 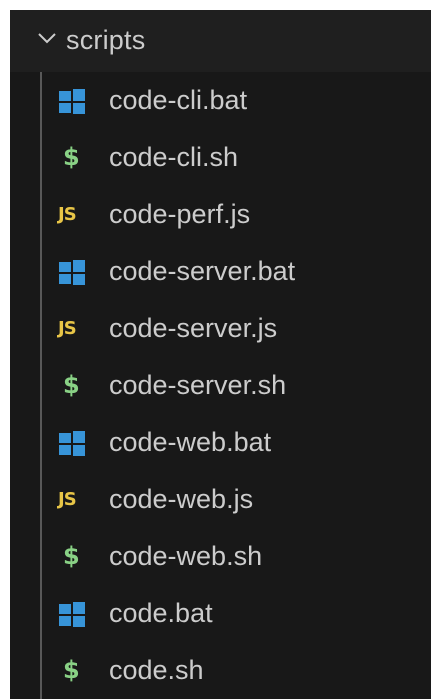 I want to click on file-name-label: code-cli.bat, so click(x=178, y=100).